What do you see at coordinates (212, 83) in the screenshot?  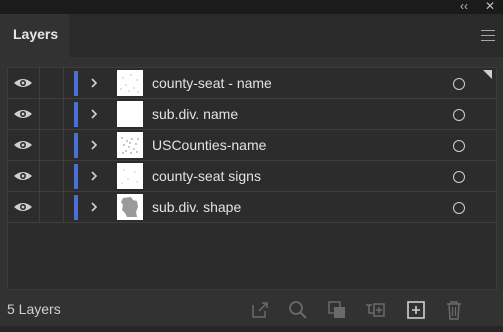 I see `layer-name: county-seat - name` at bounding box center [212, 83].